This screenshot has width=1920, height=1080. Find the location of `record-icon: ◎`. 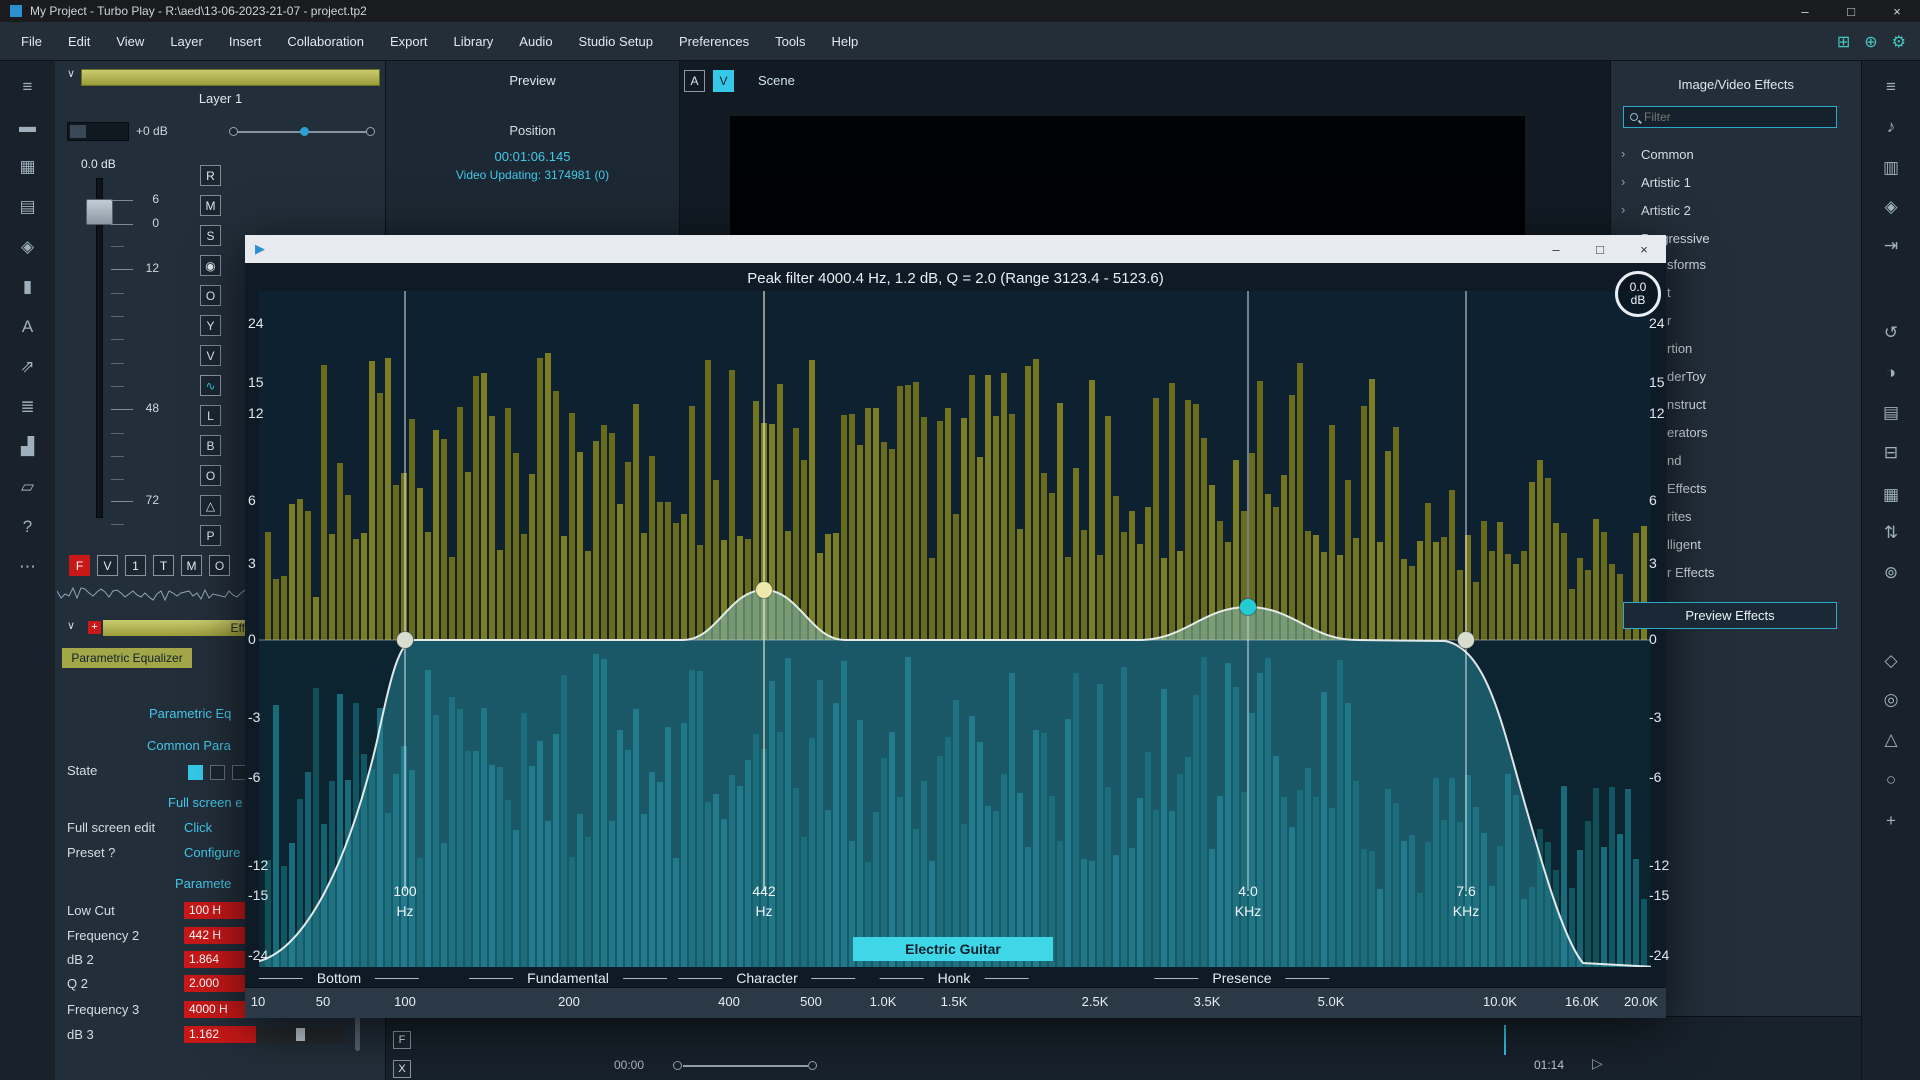

record-icon: ◎ is located at coordinates (1891, 700).